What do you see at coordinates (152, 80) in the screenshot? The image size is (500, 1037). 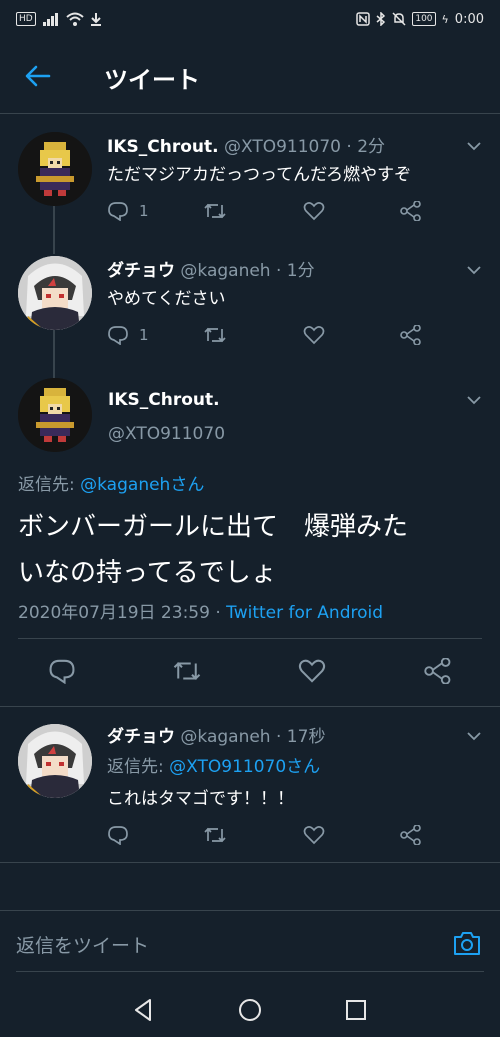 I see `page-title: ツイート` at bounding box center [152, 80].